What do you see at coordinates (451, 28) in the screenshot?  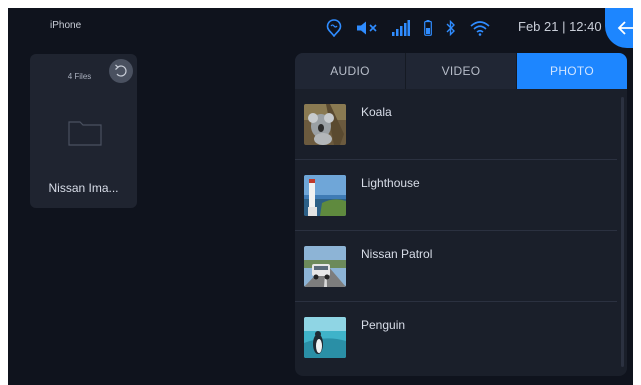 I see `bluetooth-icon` at bounding box center [451, 28].